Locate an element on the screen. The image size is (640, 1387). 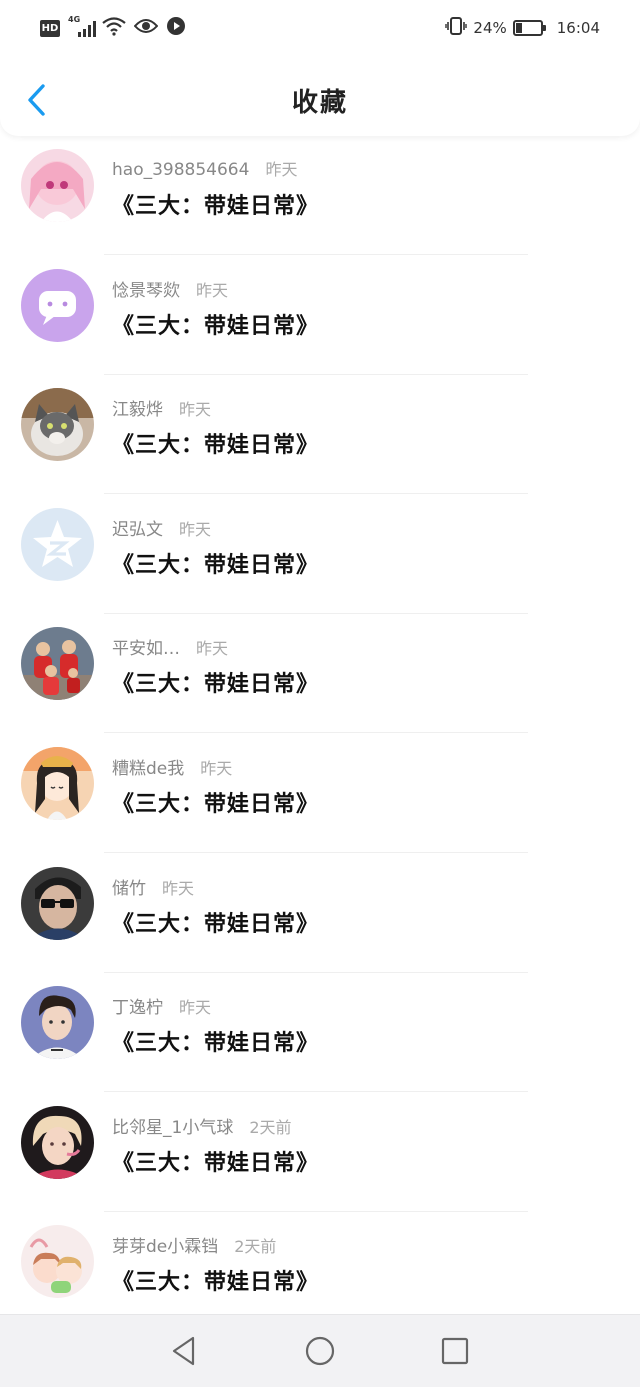
user-name: 丁逸柠 is located at coordinates (137, 1008).